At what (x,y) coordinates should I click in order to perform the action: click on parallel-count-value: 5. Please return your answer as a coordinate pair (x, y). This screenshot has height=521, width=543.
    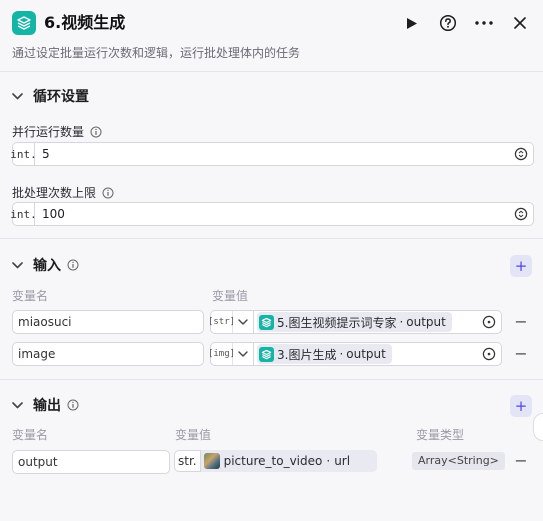
    Looking at the image, I should click on (272, 154).